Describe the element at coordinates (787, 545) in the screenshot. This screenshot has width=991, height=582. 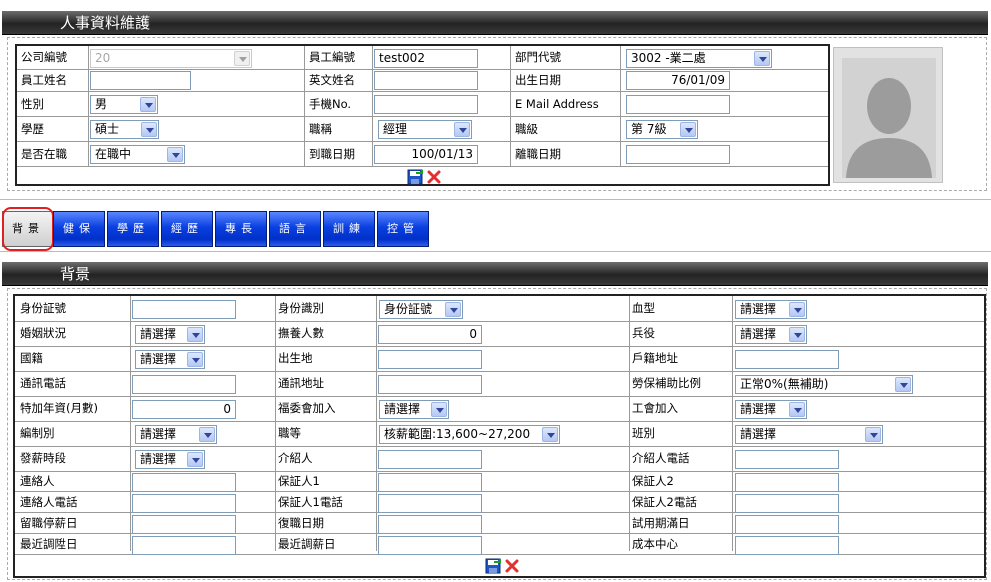
I see `cost-center-input` at that location.